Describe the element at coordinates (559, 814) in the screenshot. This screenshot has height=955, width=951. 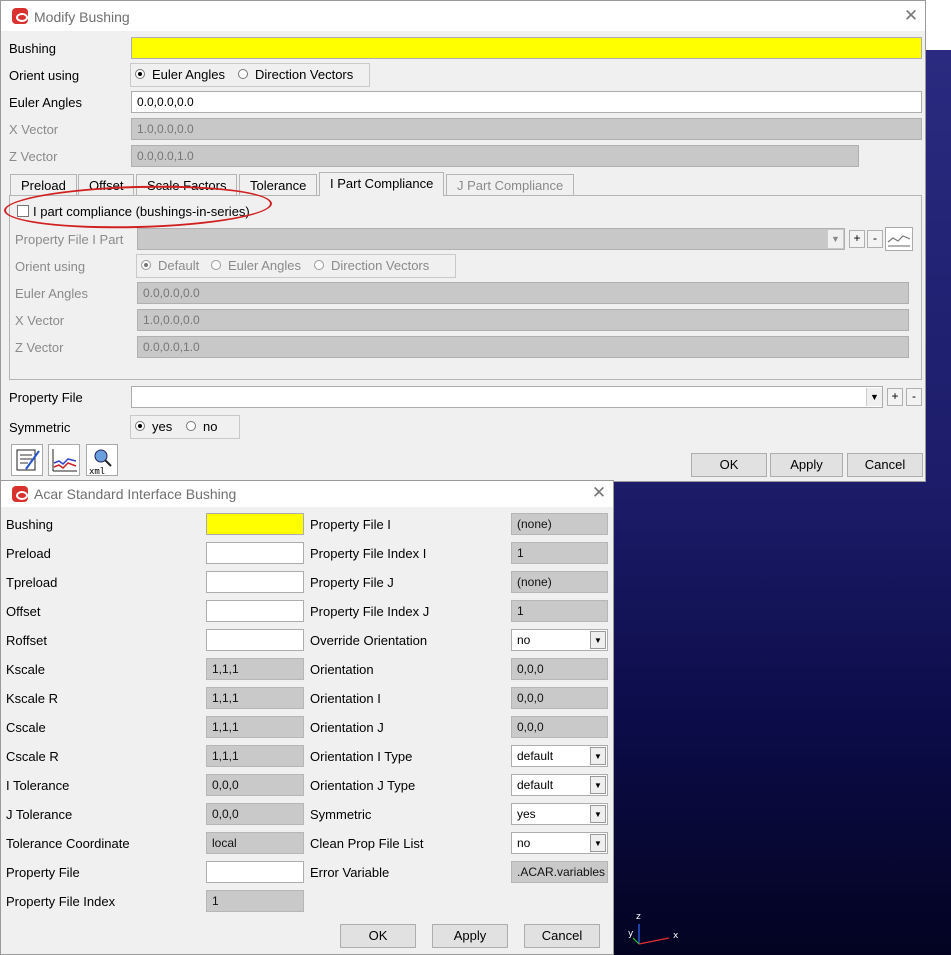
I see `acar-right-select: yes ▼` at that location.